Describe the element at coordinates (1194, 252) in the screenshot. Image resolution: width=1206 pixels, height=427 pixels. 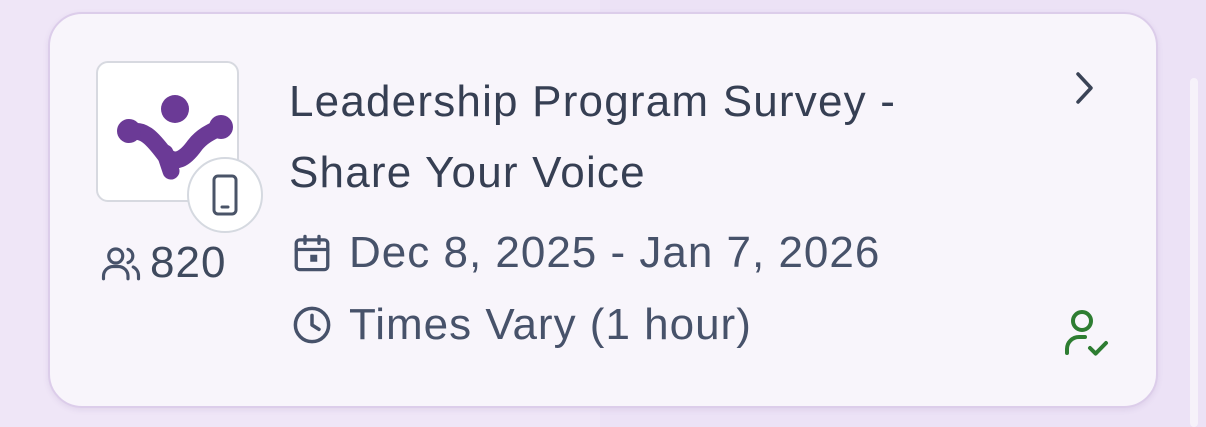
I see `scrollbar-track` at that location.